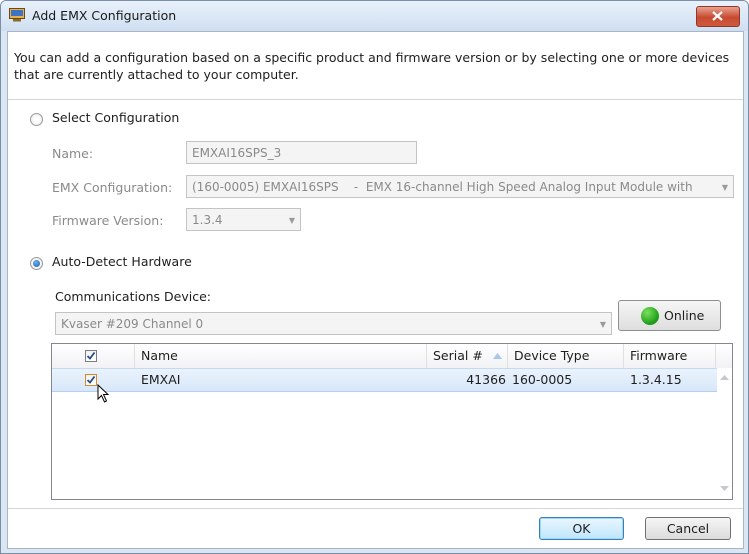  I want to click on table-row: EMXAI 41366 160-0005 1.3.4.15, so click(385, 380).